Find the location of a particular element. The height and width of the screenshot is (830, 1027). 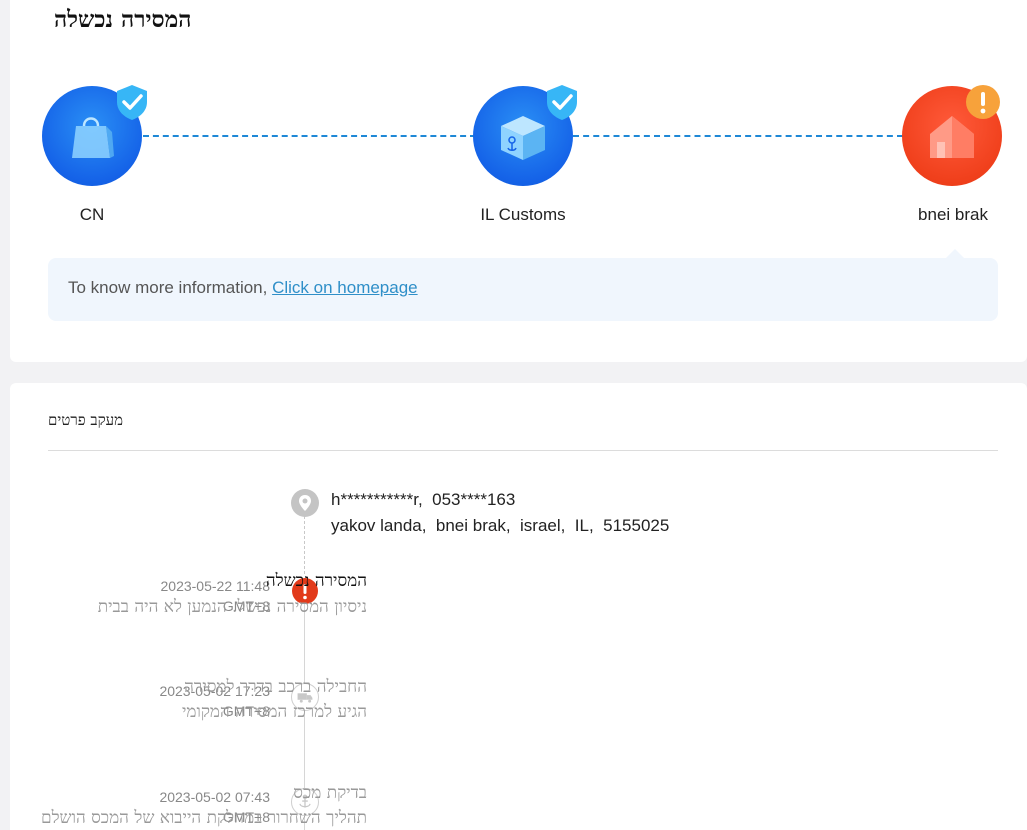

route-node-label: bnei brak is located at coordinates (953, 214).